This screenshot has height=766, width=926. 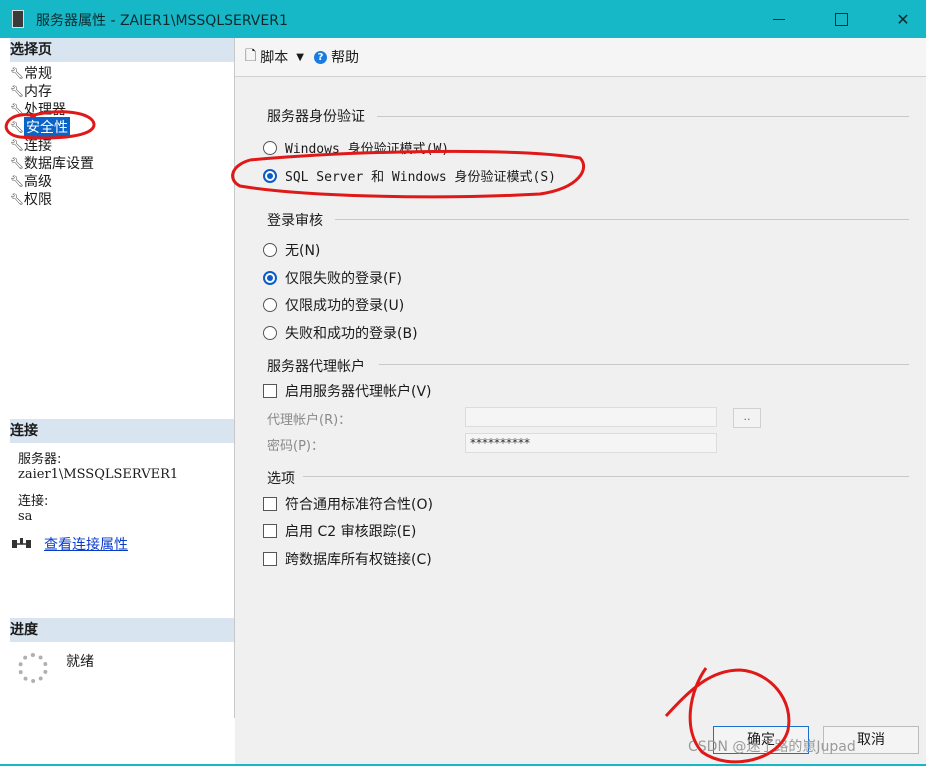 What do you see at coordinates (38, 200) in the screenshot?
I see `page-item-label: 权限` at bounding box center [38, 200].